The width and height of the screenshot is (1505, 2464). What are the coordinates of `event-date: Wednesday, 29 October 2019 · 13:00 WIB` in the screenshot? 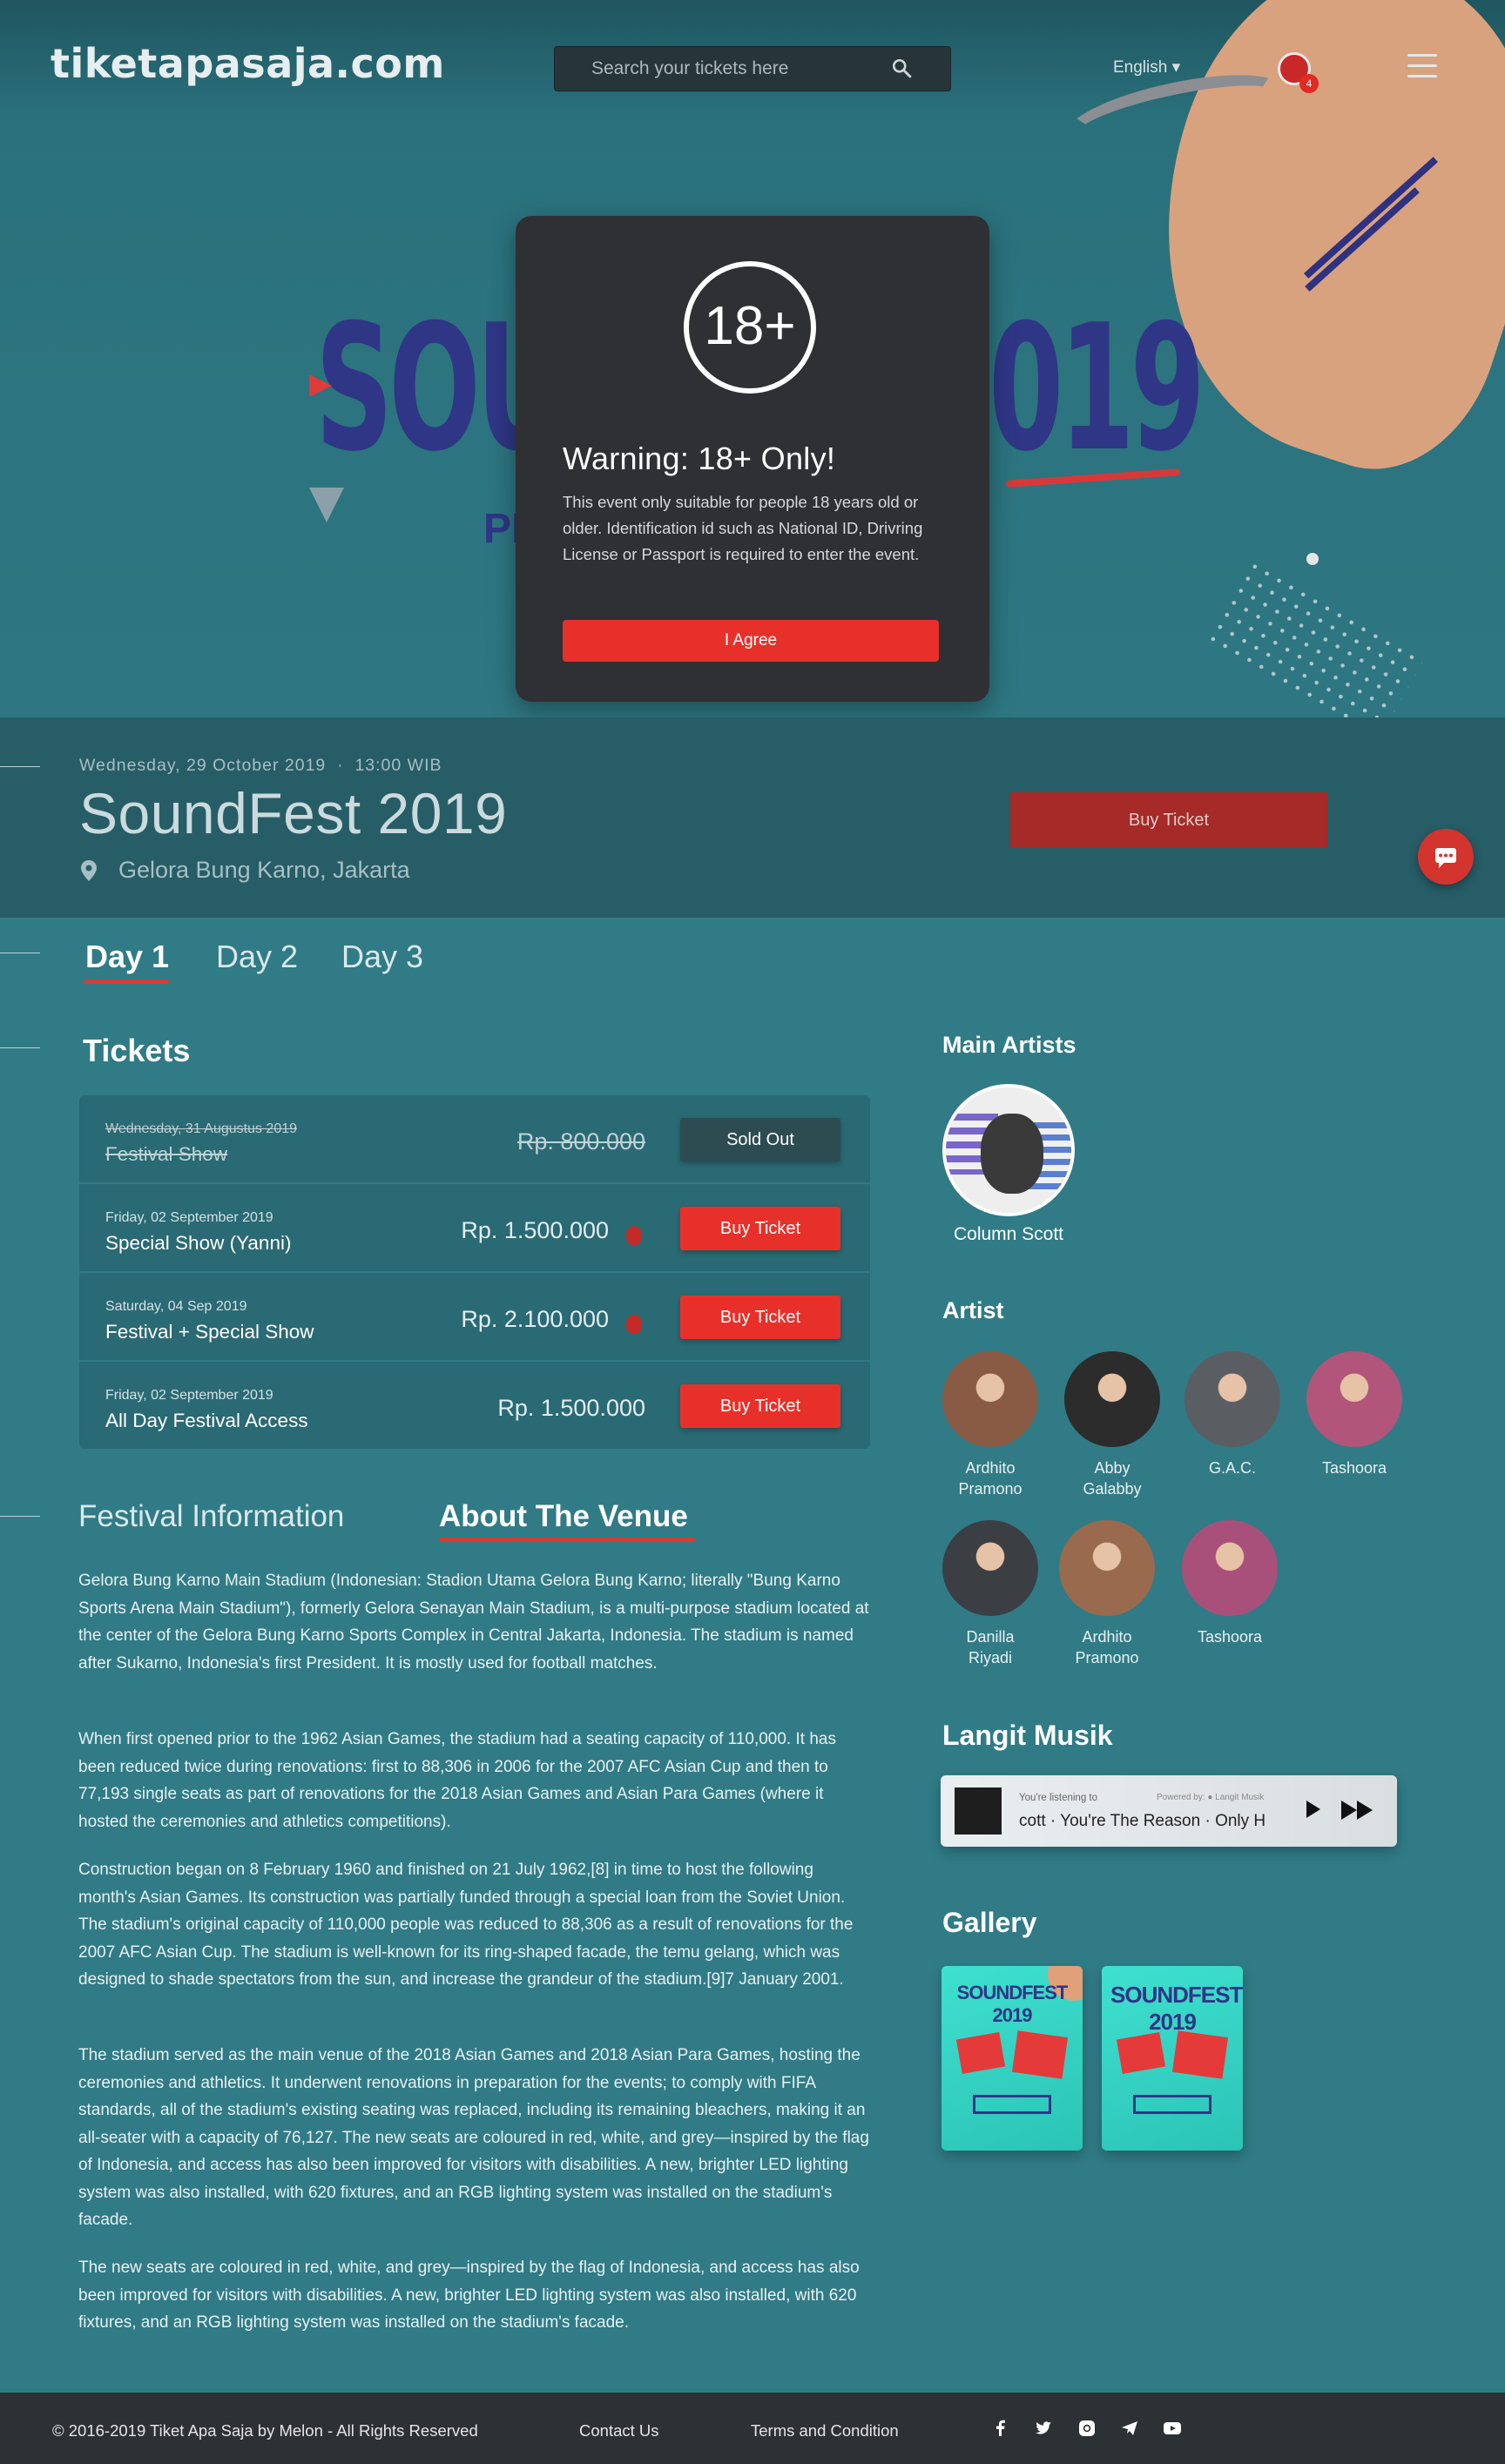 It's located at (260, 766).